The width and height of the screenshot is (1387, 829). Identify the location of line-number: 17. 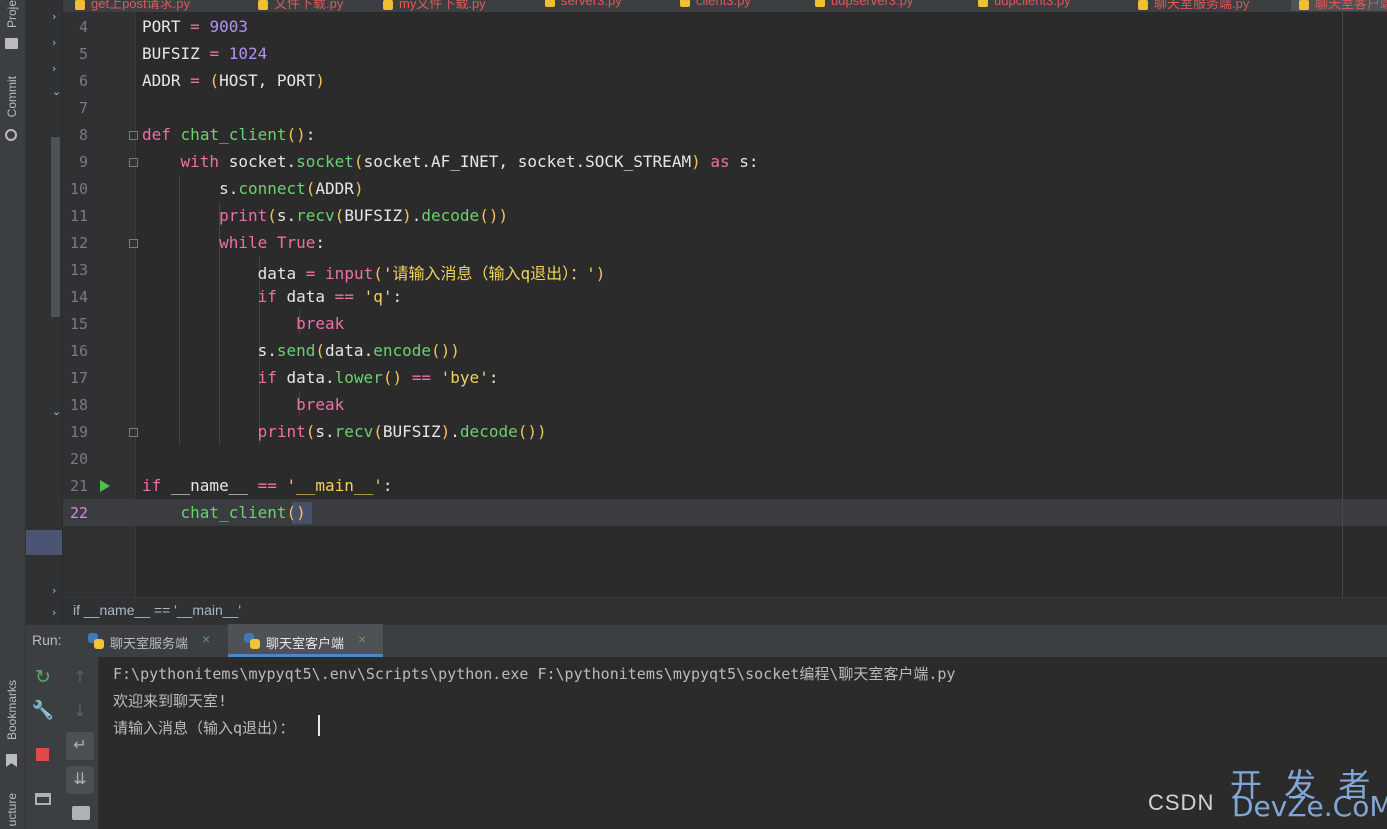
(78, 378).